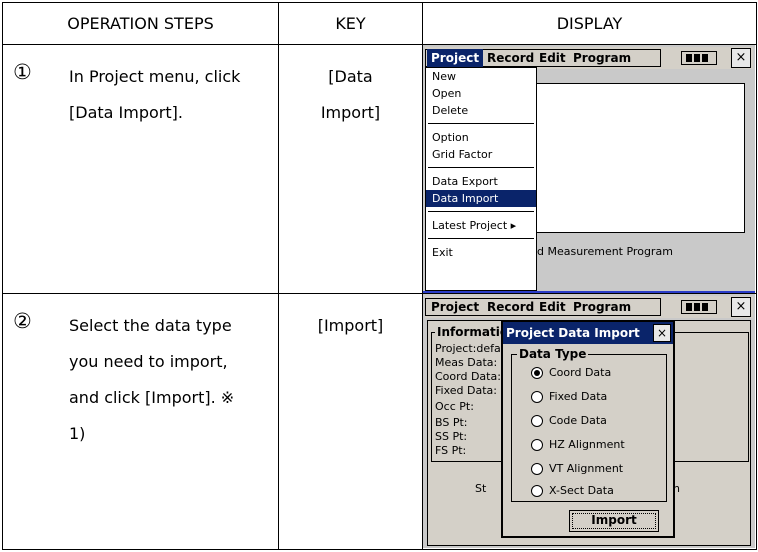 The width and height of the screenshot is (758, 552). What do you see at coordinates (152, 397) in the screenshot?
I see `step-text-2-line-3: and click [Import]. ※` at bounding box center [152, 397].